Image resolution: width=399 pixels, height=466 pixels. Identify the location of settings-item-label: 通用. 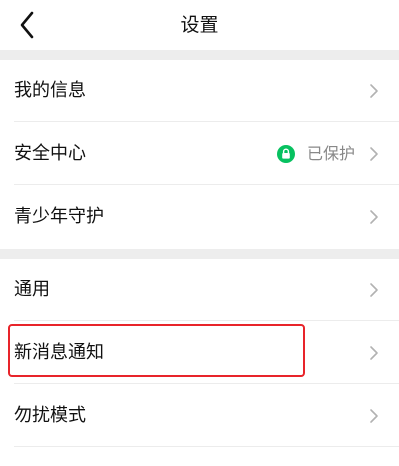
(32, 289).